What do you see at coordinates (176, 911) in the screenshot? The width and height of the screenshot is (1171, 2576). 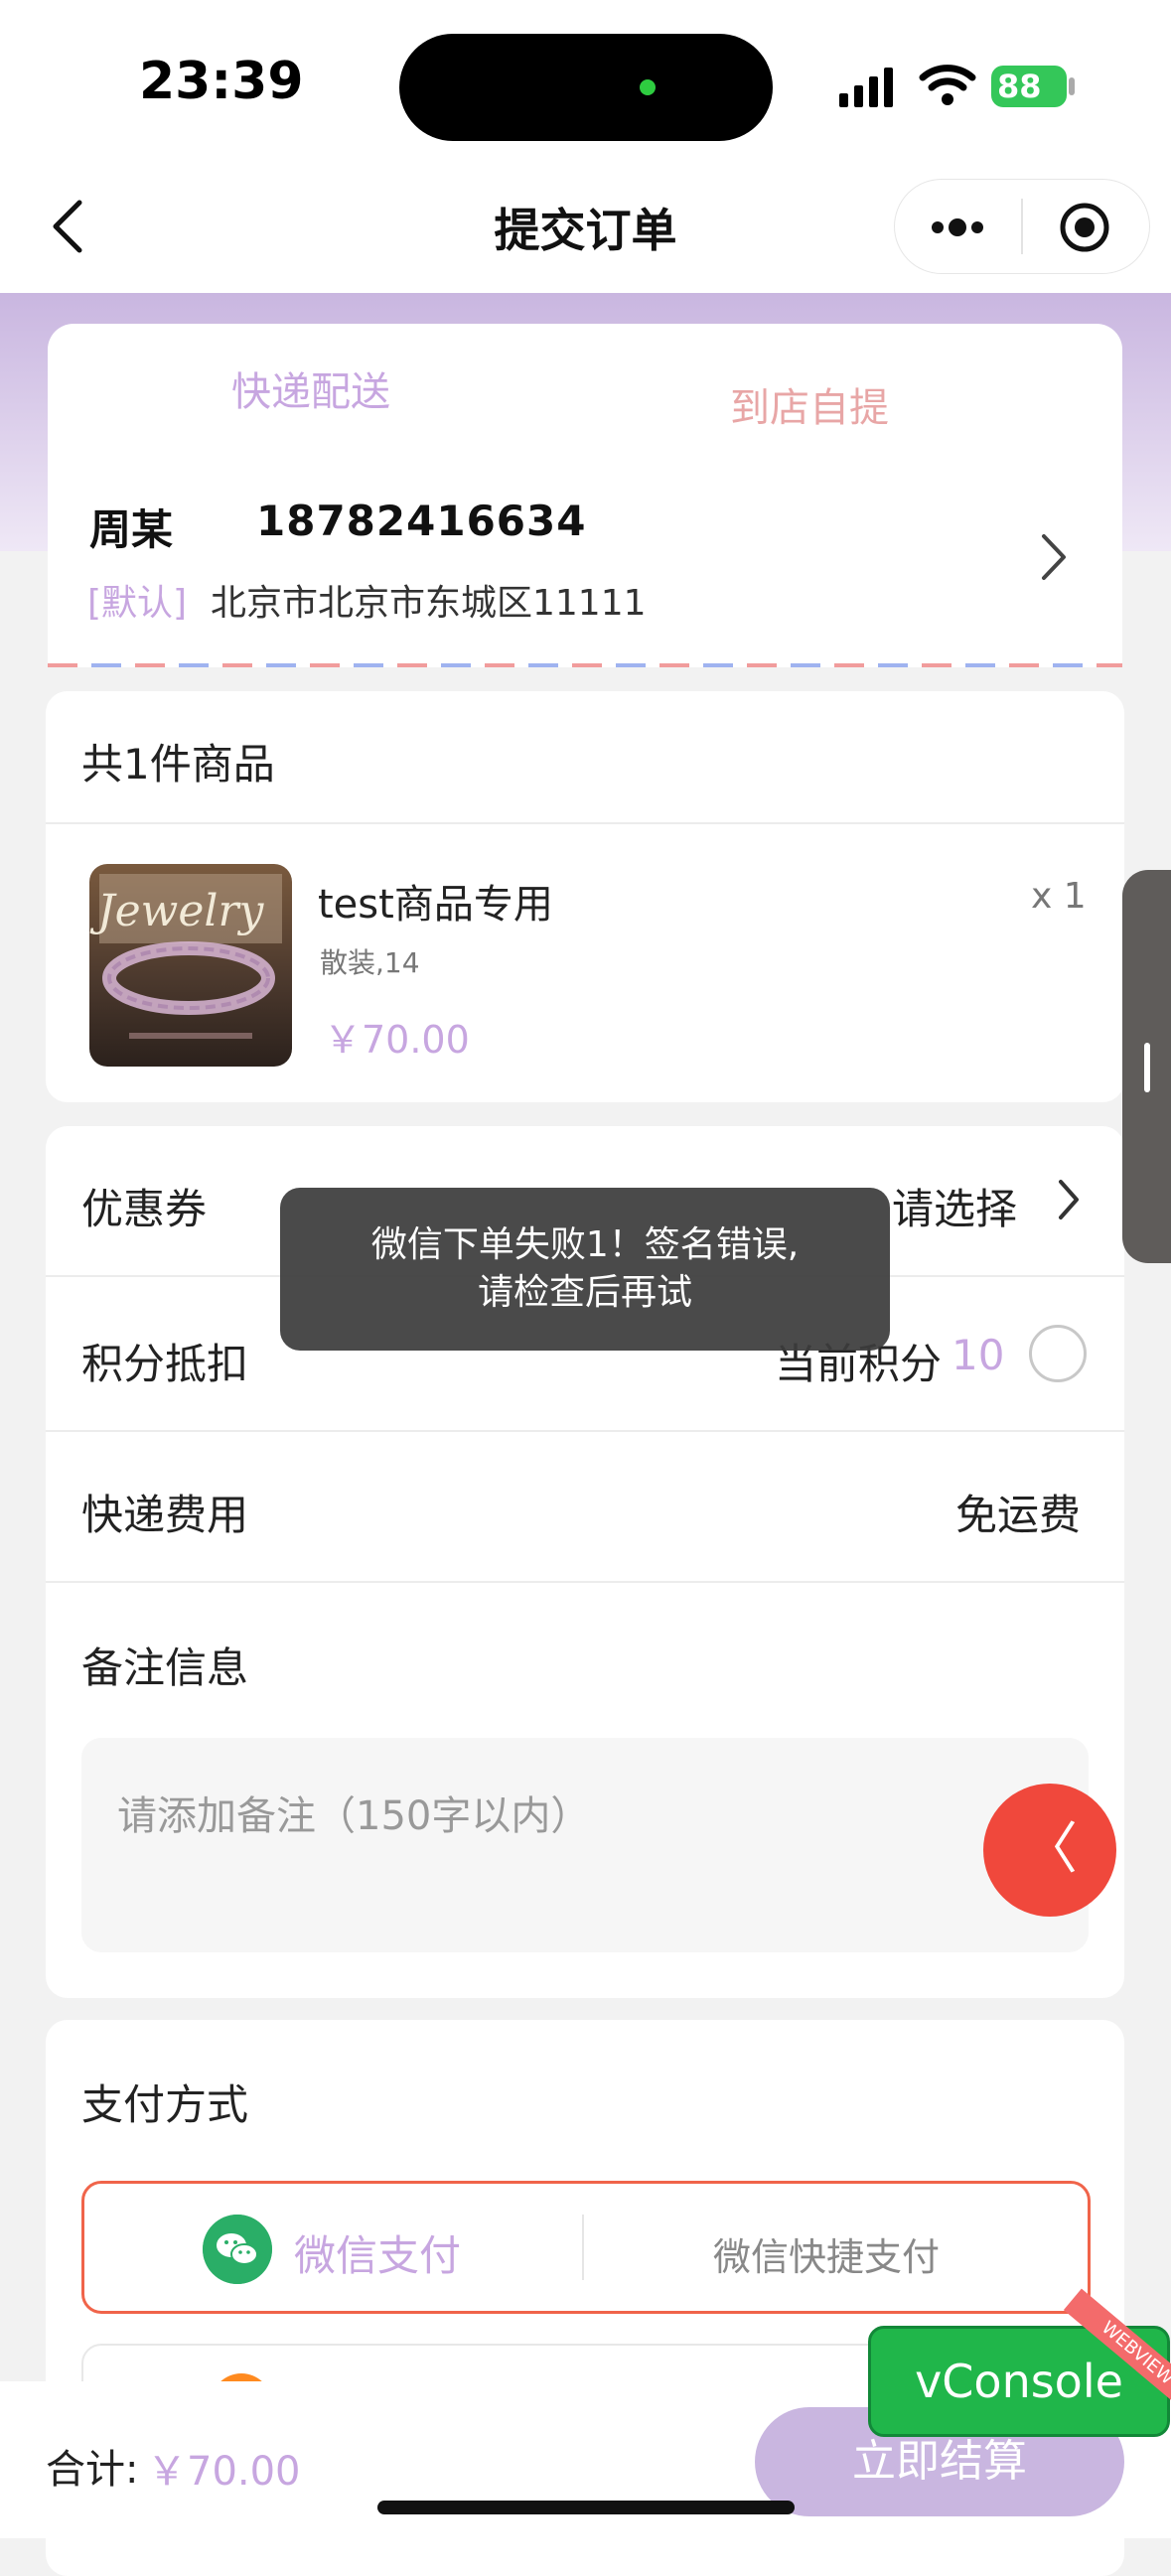 I see `product-image-text: Jewelry` at bounding box center [176, 911].